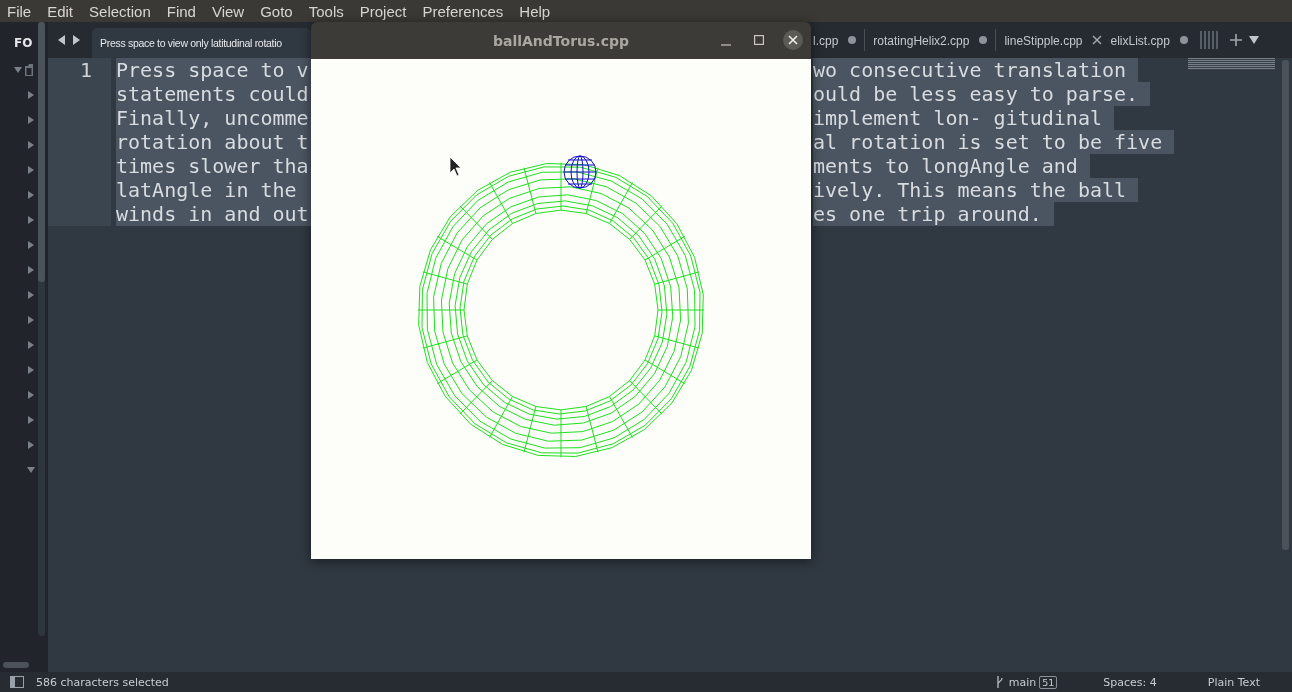  I want to click on dropdown-icon, so click(1253, 40).